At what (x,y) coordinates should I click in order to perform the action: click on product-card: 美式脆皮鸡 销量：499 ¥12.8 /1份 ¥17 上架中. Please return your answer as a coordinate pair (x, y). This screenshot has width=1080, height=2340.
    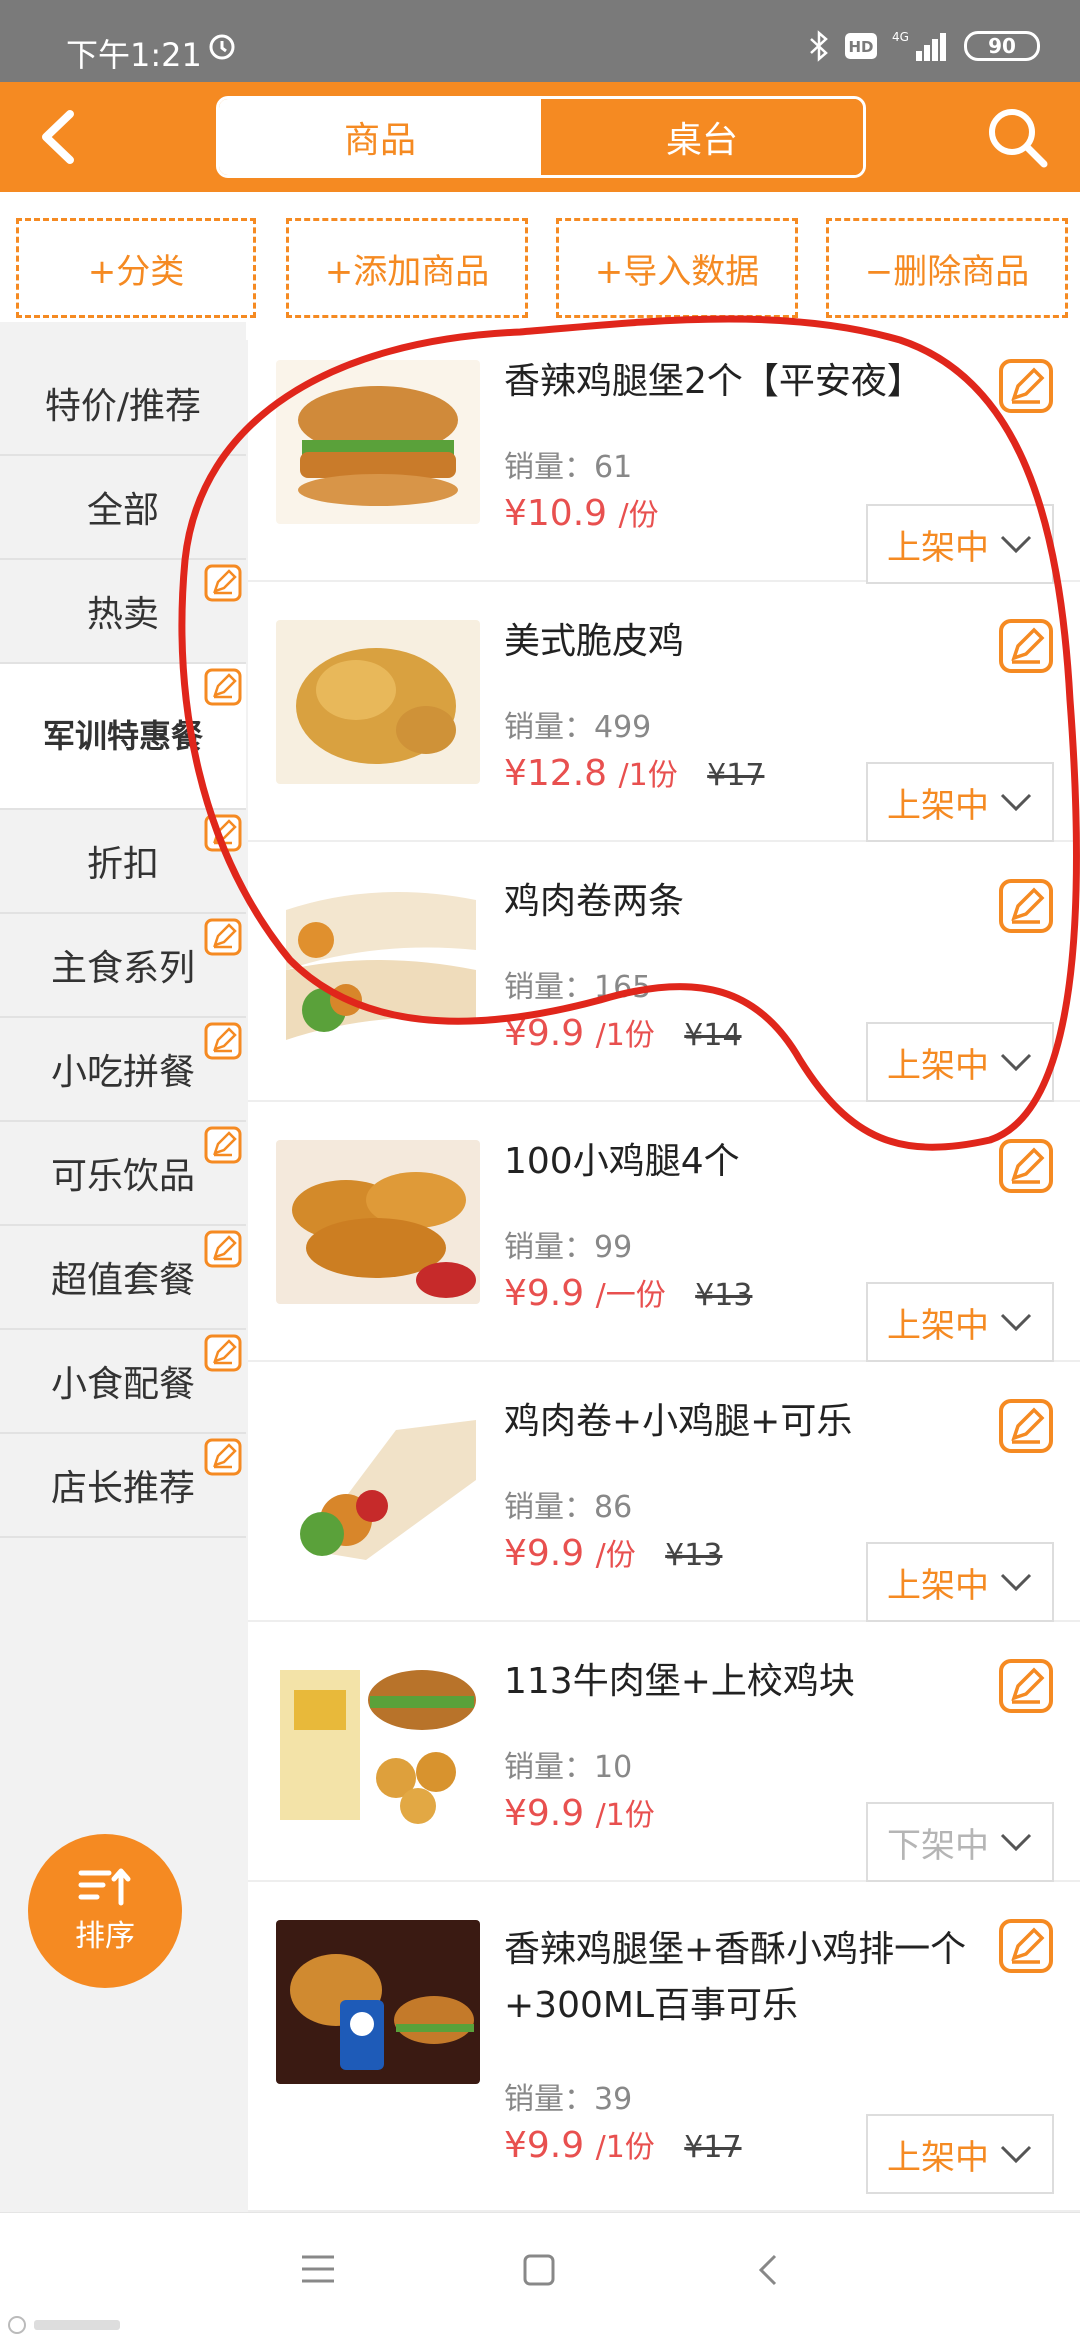
    Looking at the image, I should click on (664, 712).